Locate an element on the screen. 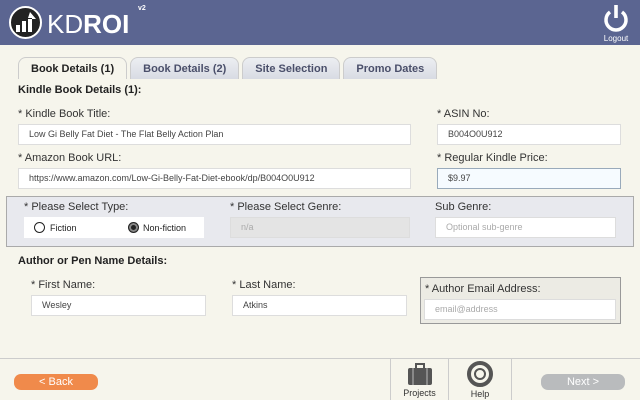 The height and width of the screenshot is (400, 640). tab-promo-dates: Promo Dates is located at coordinates (390, 68).